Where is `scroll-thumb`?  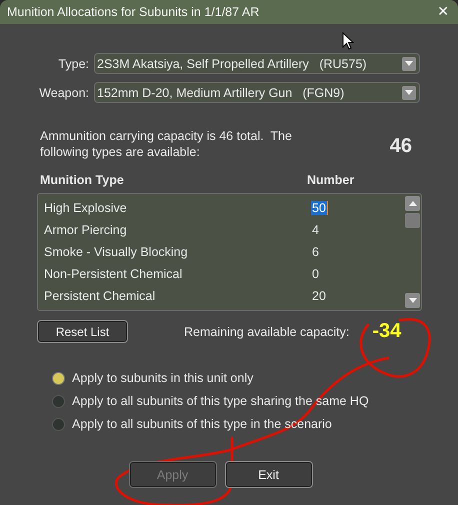 scroll-thumb is located at coordinates (412, 220).